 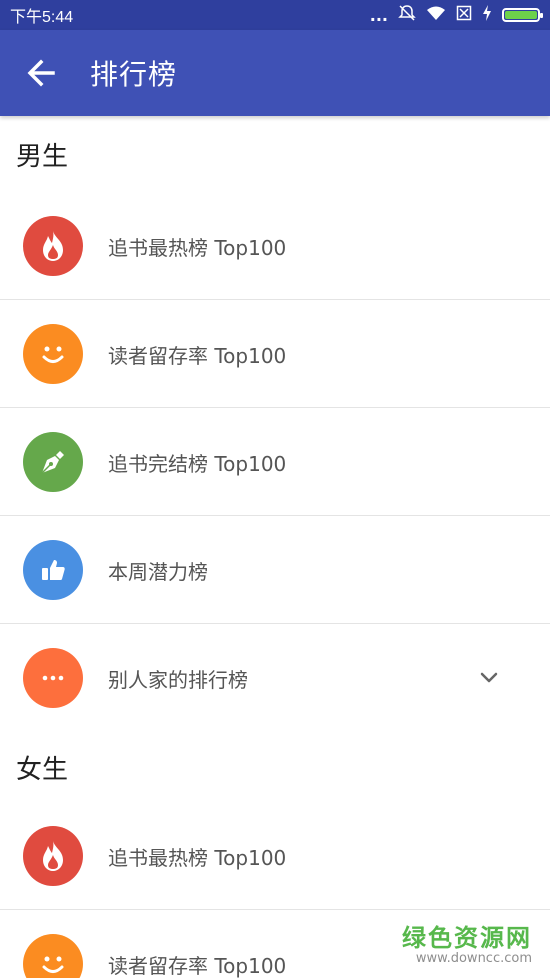 I want to click on charging-icon, so click(x=487, y=15).